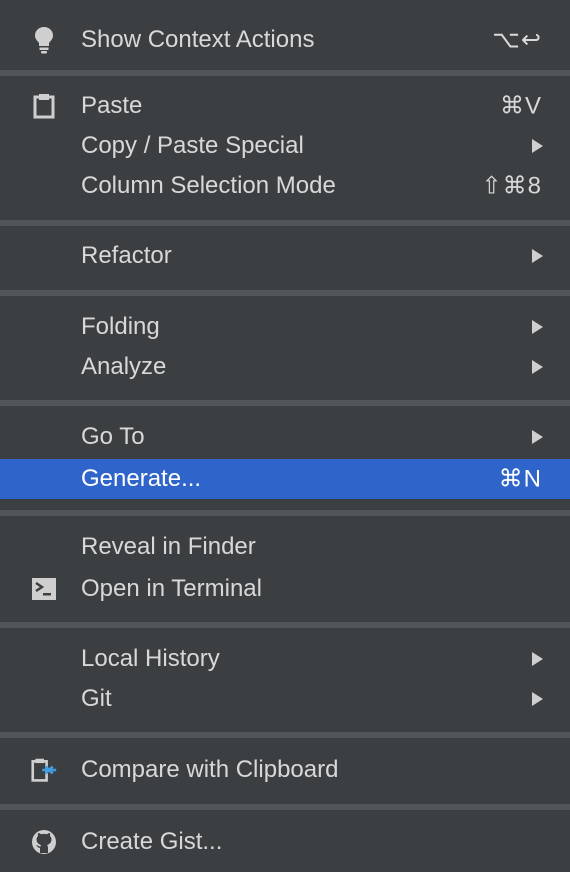 The width and height of the screenshot is (570, 872). Describe the element at coordinates (171, 588) in the screenshot. I see `menu-item-label: Open in Terminal` at that location.